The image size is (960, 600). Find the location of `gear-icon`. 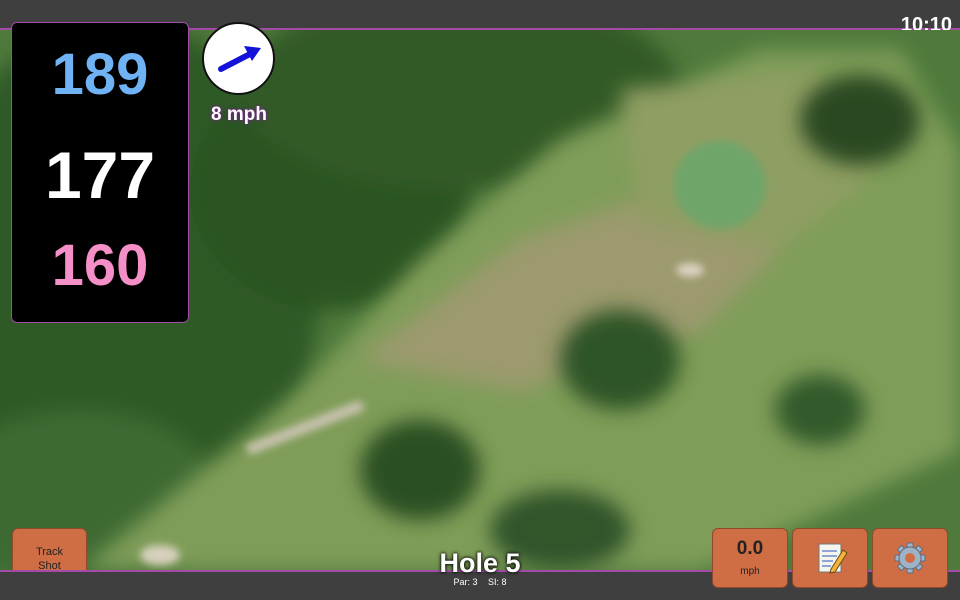

gear-icon is located at coordinates (910, 558).